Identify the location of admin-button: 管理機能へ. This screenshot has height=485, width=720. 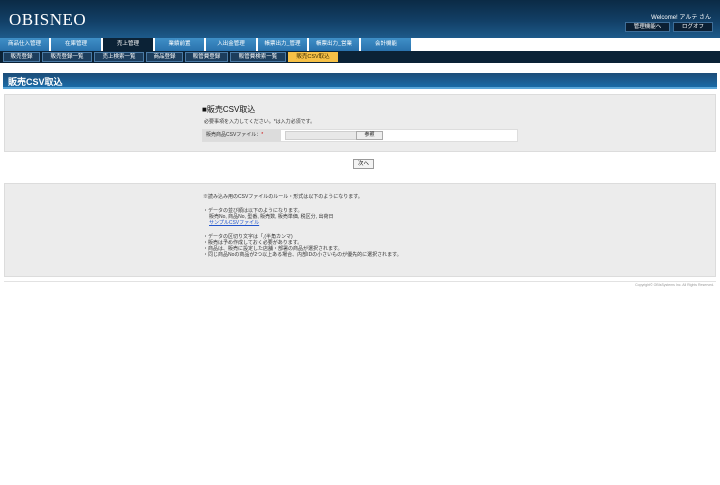
(647, 27).